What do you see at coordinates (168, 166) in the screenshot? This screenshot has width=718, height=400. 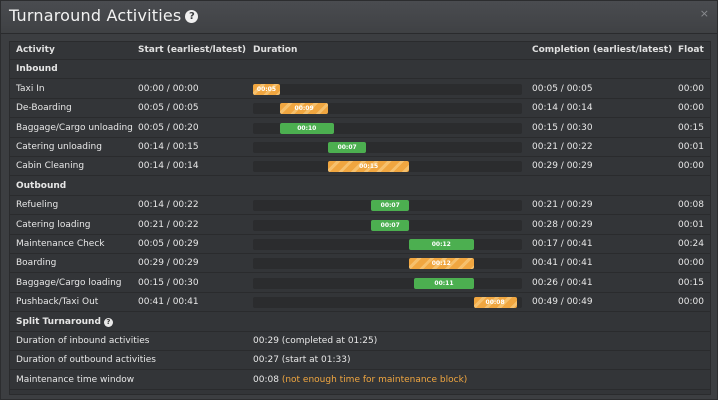 I see `start-time: 00:14 / 00:14` at bounding box center [168, 166].